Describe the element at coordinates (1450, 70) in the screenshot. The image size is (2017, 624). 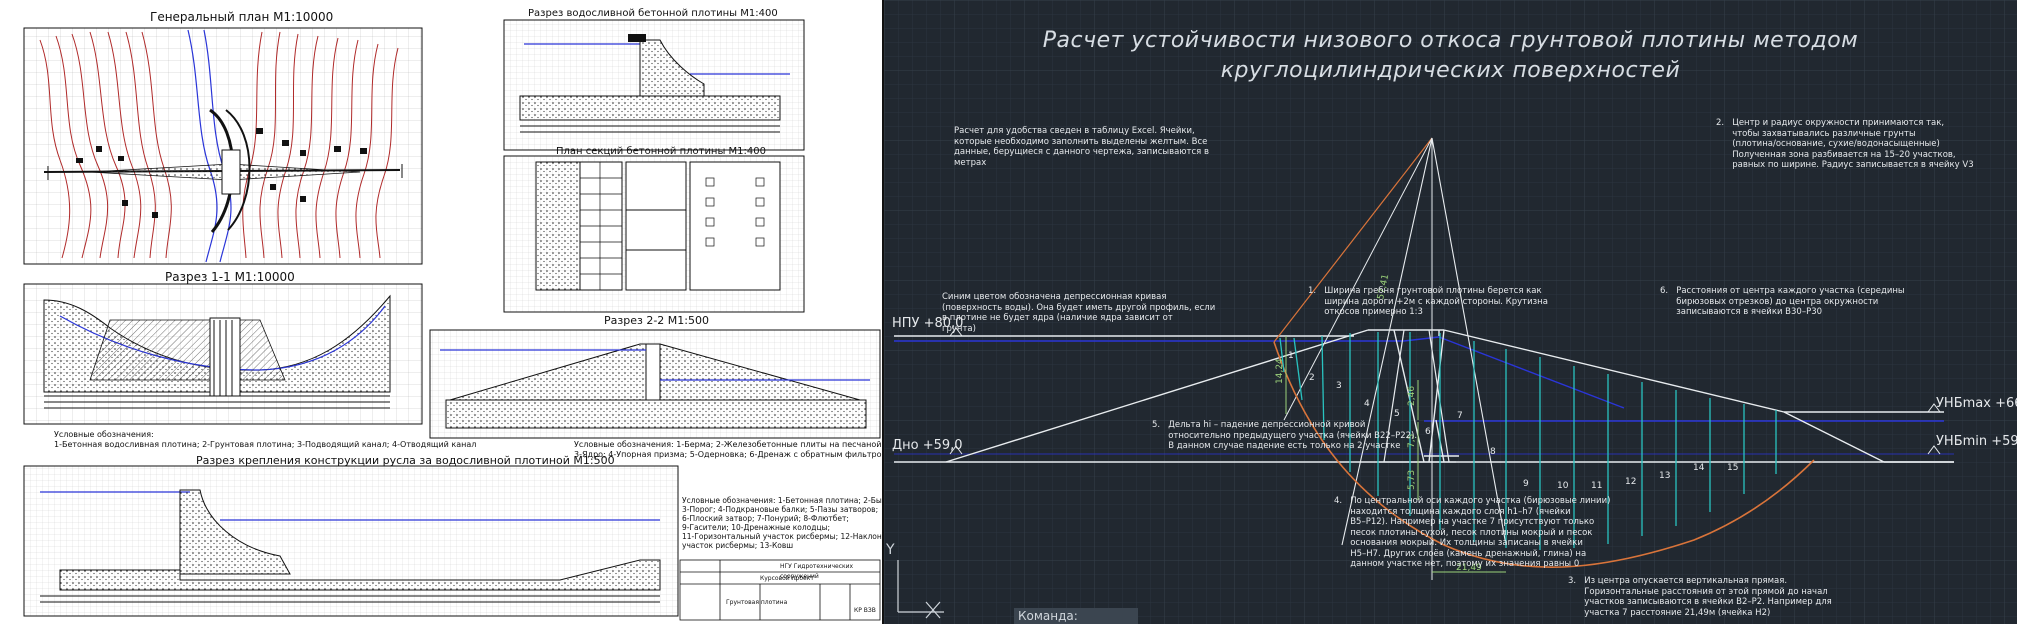
I see `cad-title-line2: круглоцилиндрических поверхностей` at that location.